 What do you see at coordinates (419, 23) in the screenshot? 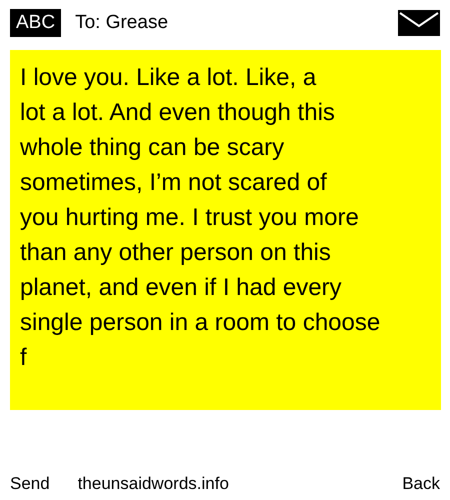
I see `envelope-icon` at bounding box center [419, 23].